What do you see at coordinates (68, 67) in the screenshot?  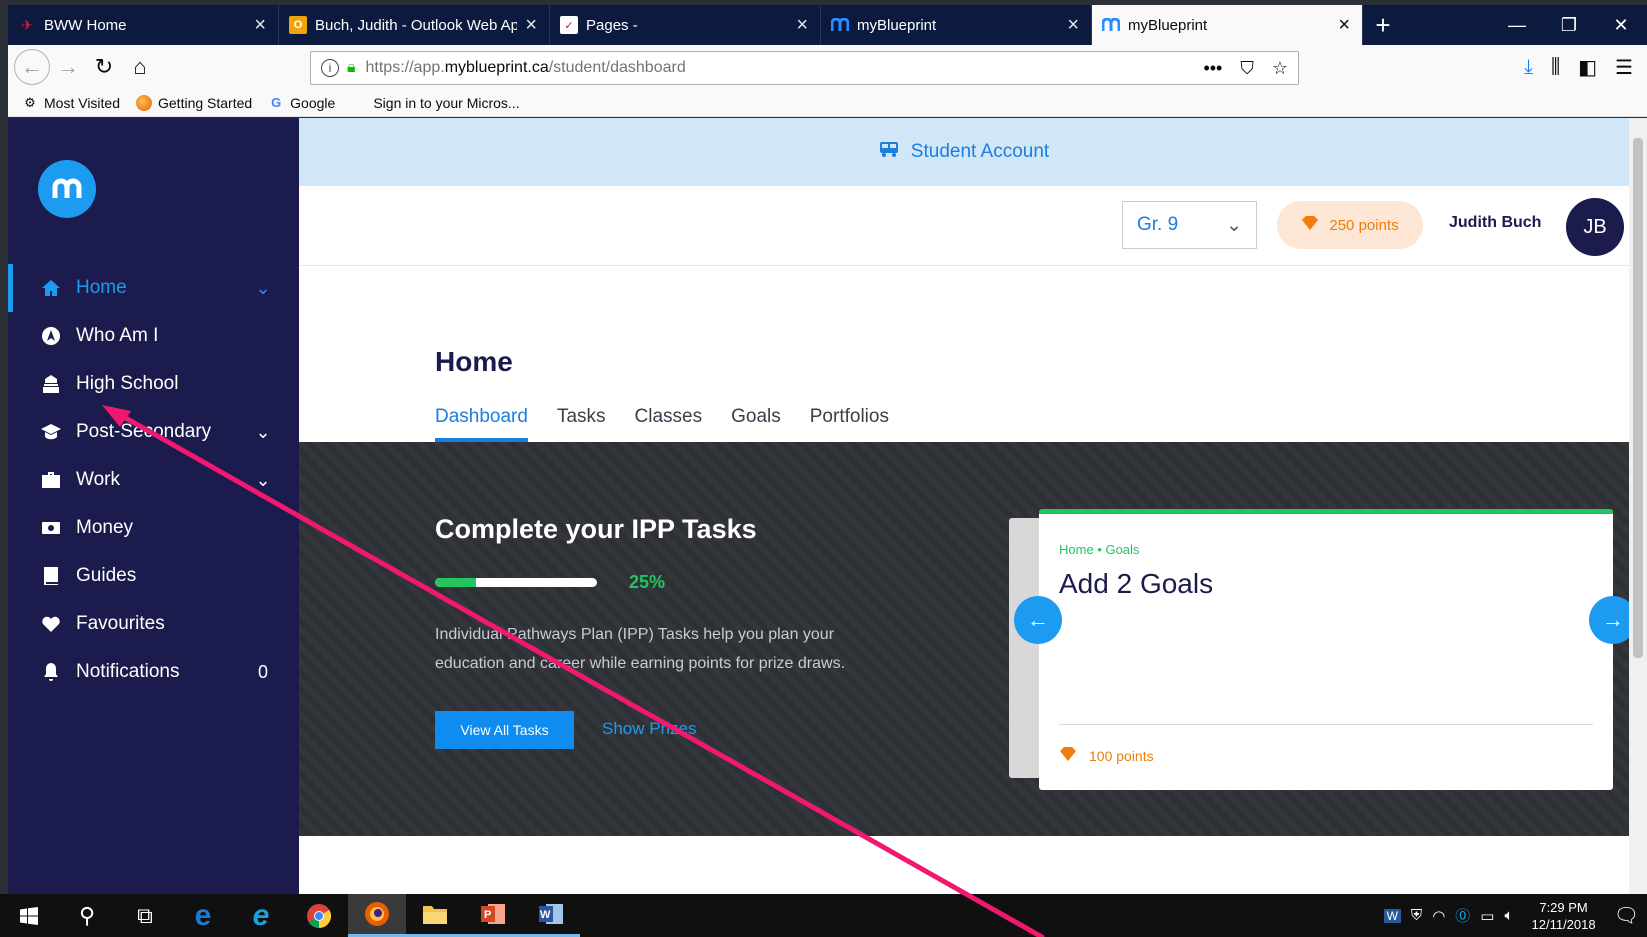 I see `forward-button: →` at bounding box center [68, 67].